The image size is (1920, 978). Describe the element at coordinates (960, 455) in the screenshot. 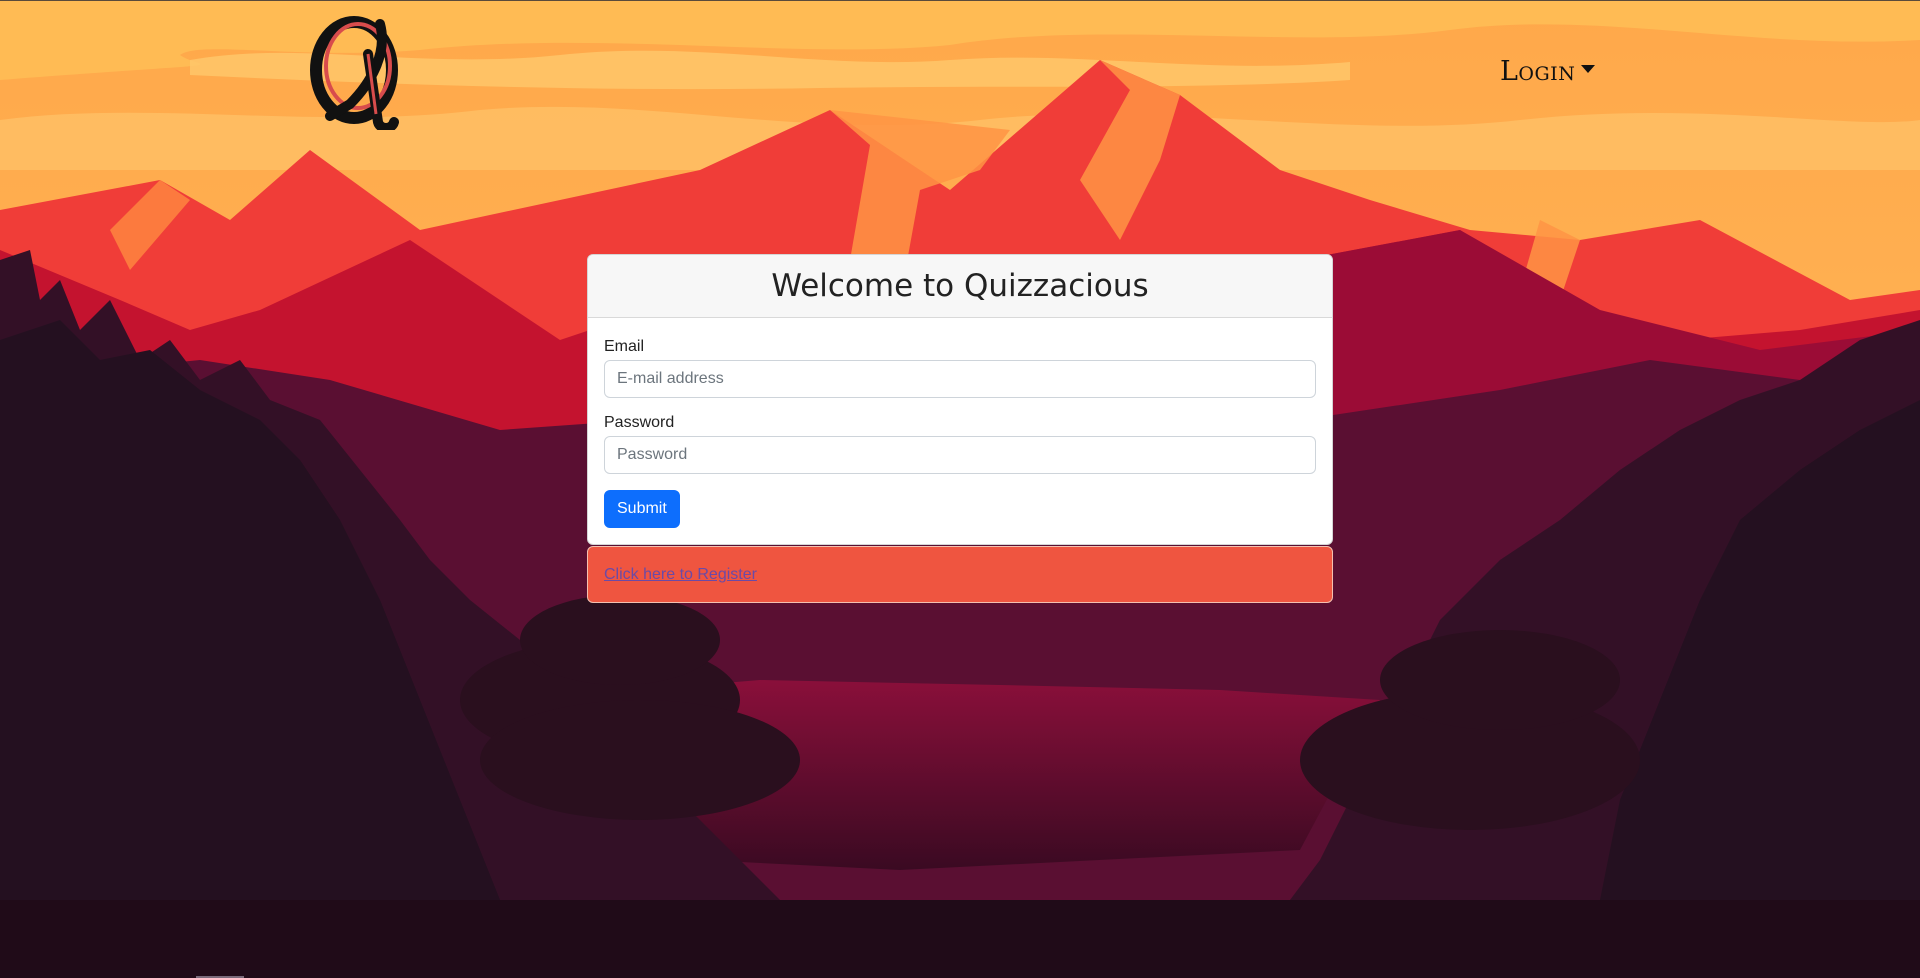

I see `password-field` at that location.